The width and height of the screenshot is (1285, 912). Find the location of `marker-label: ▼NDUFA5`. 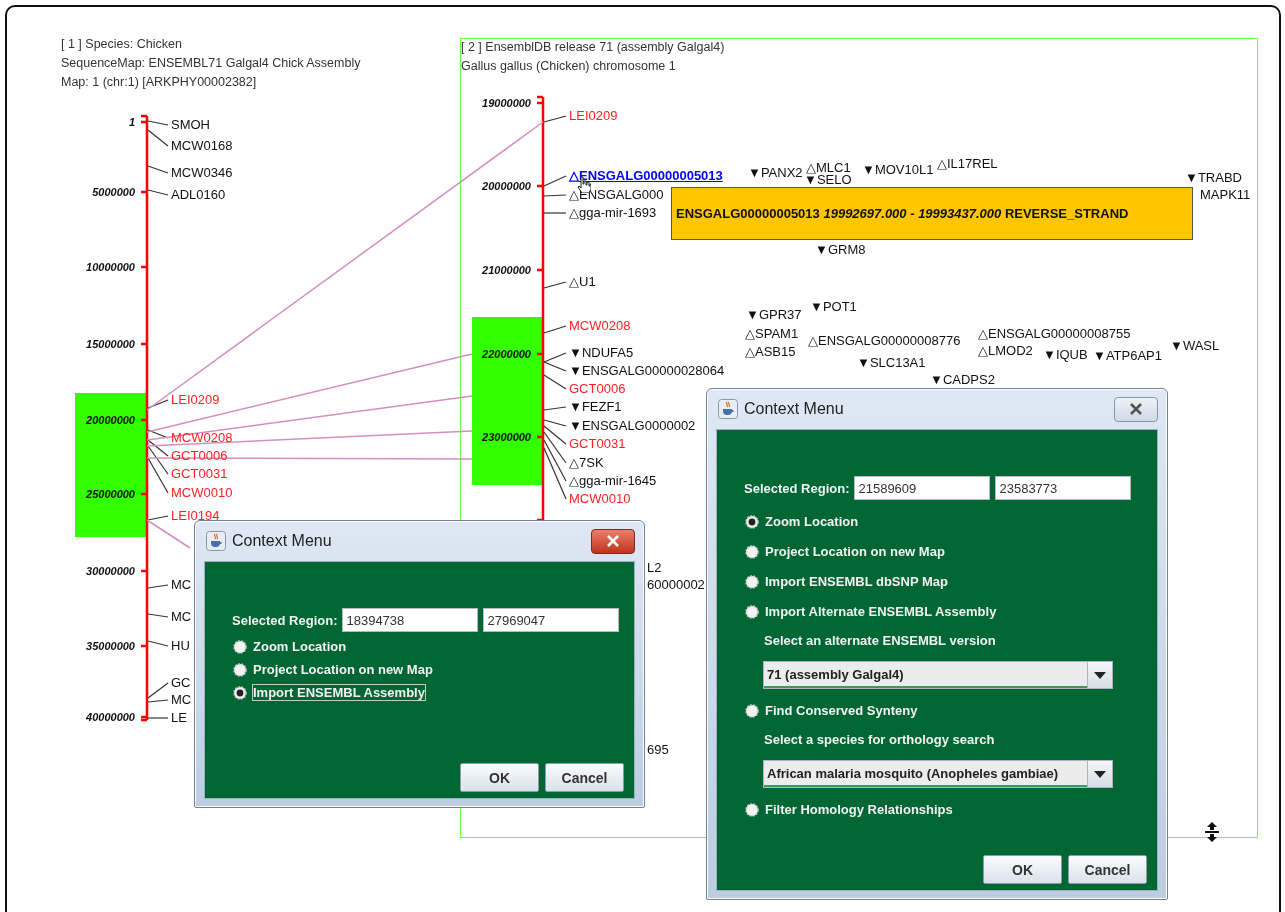

marker-label: ▼NDUFA5 is located at coordinates (601, 353).